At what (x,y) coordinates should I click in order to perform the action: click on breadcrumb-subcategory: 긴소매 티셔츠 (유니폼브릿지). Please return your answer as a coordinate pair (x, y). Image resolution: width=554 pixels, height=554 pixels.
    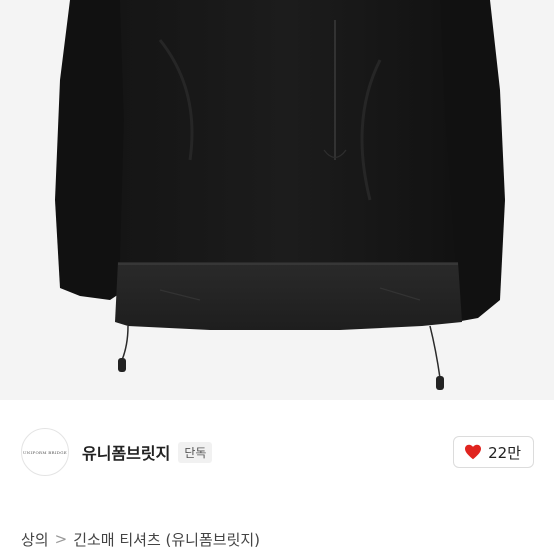
    Looking at the image, I should click on (166, 539).